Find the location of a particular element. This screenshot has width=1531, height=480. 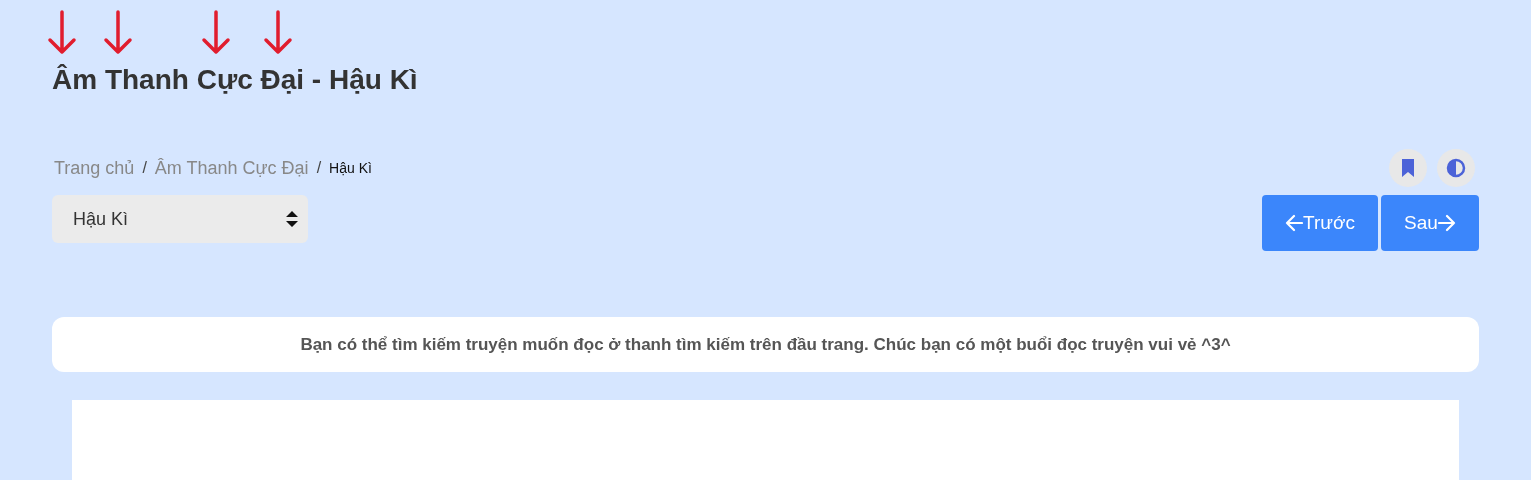

contrast-icon is located at coordinates (1456, 168).